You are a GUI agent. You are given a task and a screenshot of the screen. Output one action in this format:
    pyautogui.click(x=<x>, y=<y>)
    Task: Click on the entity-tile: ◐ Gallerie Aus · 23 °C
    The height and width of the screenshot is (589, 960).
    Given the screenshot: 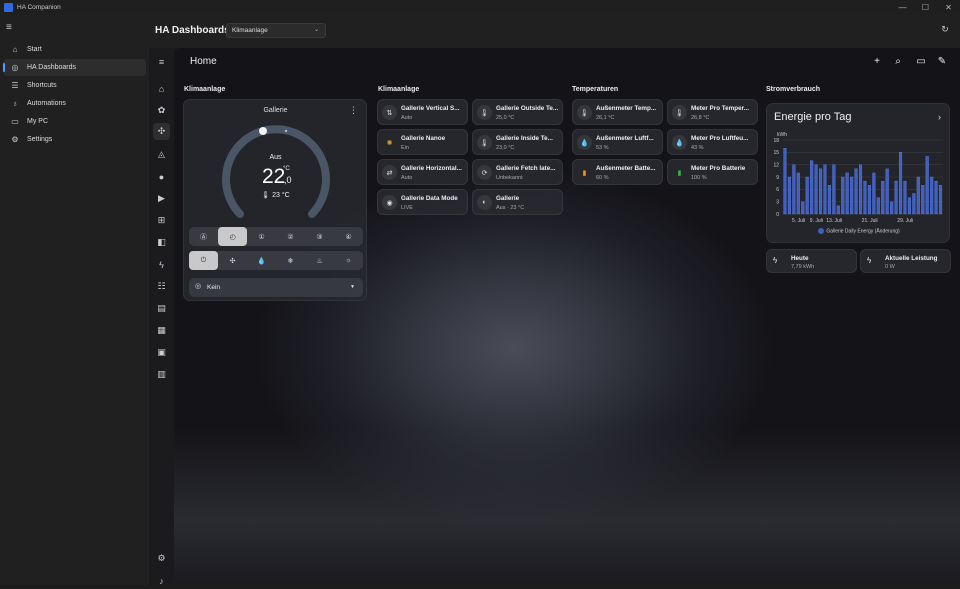 What is the action you would take?
    pyautogui.click(x=517, y=202)
    